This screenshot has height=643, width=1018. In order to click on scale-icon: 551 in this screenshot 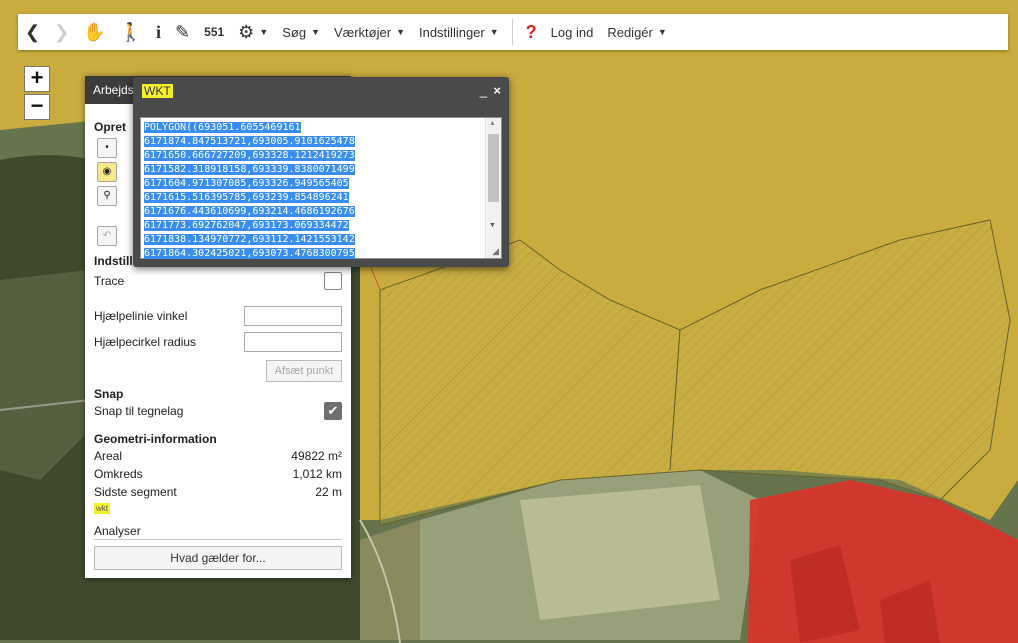, I will do `click(214, 32)`.